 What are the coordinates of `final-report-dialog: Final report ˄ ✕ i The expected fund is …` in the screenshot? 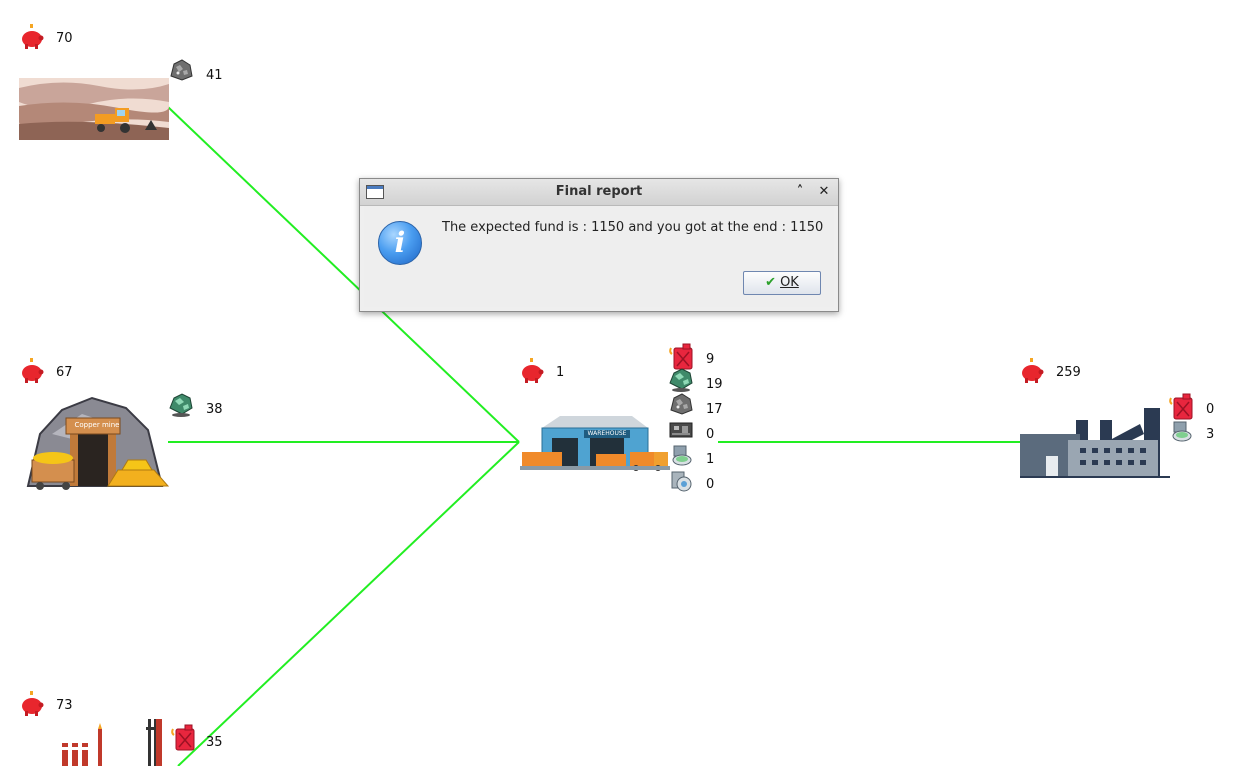 It's located at (599, 245).